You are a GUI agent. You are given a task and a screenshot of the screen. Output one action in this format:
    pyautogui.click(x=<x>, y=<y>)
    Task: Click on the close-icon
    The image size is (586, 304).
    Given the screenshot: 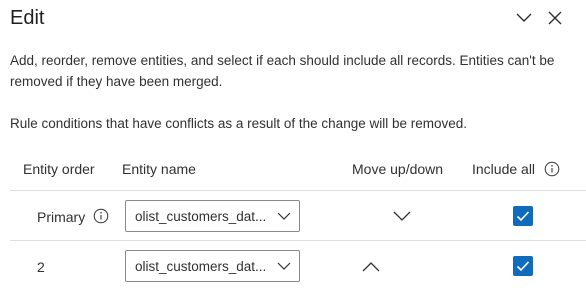 What is the action you would take?
    pyautogui.click(x=555, y=18)
    